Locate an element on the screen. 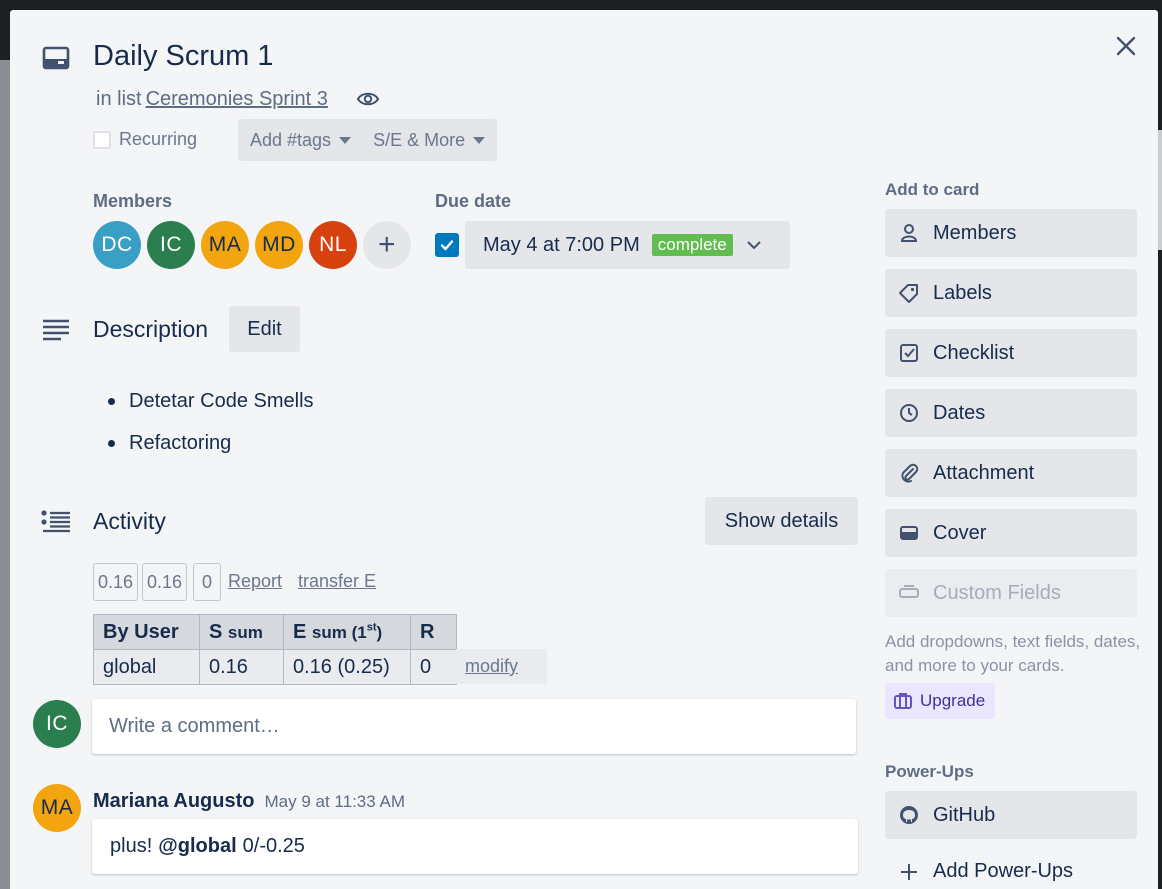 The width and height of the screenshot is (1162, 889). card-title: Daily Scrum 1 is located at coordinates (183, 56).